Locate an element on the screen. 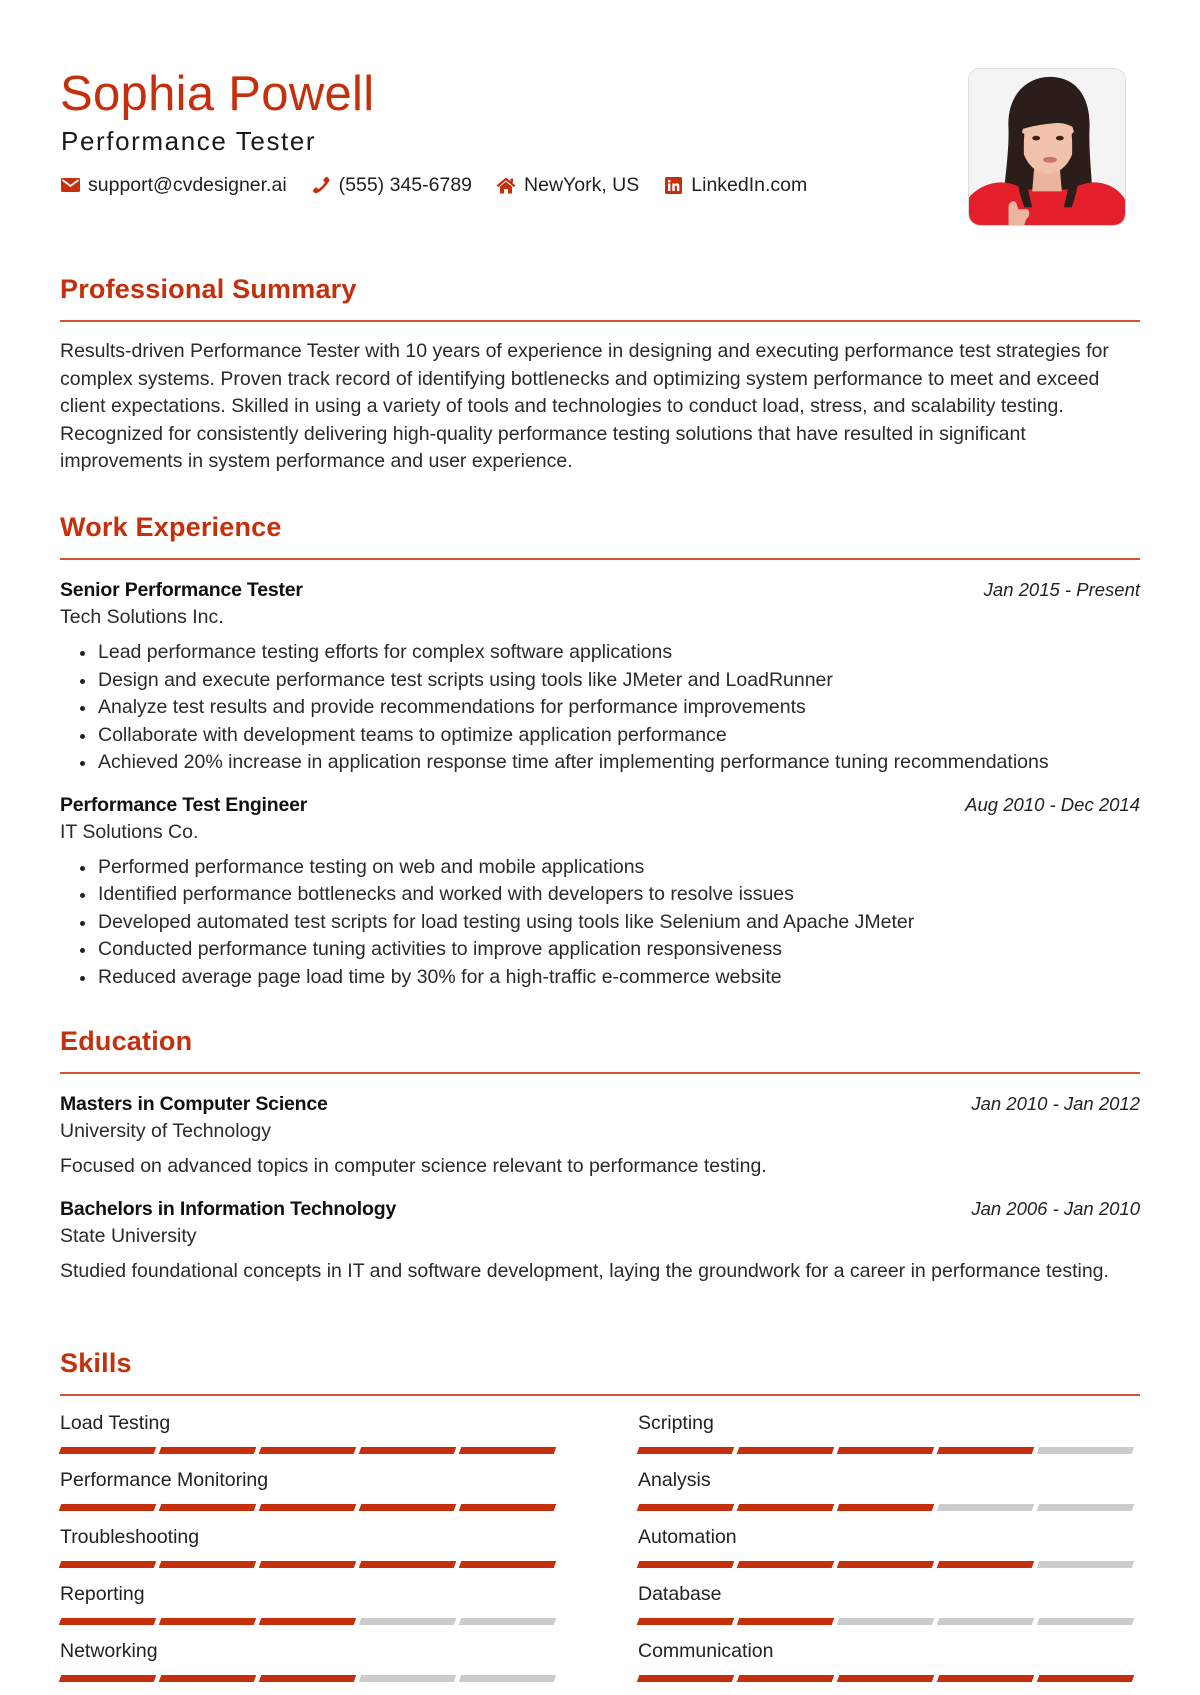 This screenshot has height=1695, width=1200. home-icon is located at coordinates (506, 185).